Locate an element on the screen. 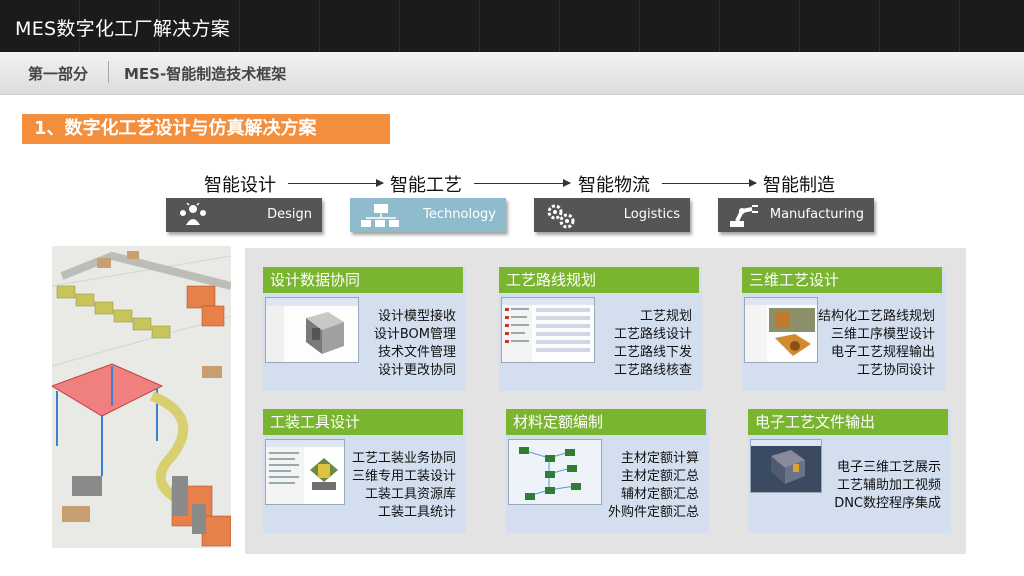 The height and width of the screenshot is (576, 1024). flow-step-design-label: 智能设计 is located at coordinates (240, 185).